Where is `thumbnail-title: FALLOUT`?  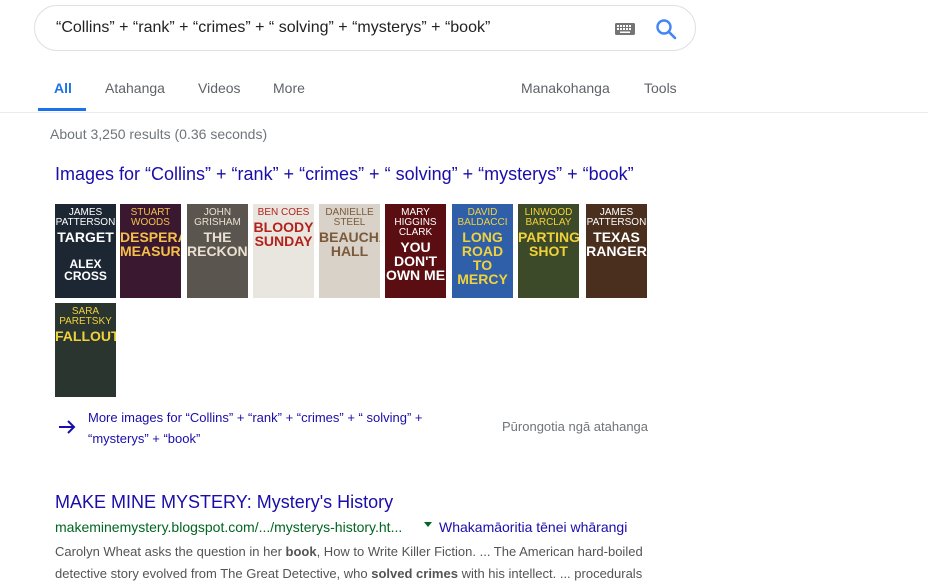
thumbnail-title: FALLOUT is located at coordinates (85, 336).